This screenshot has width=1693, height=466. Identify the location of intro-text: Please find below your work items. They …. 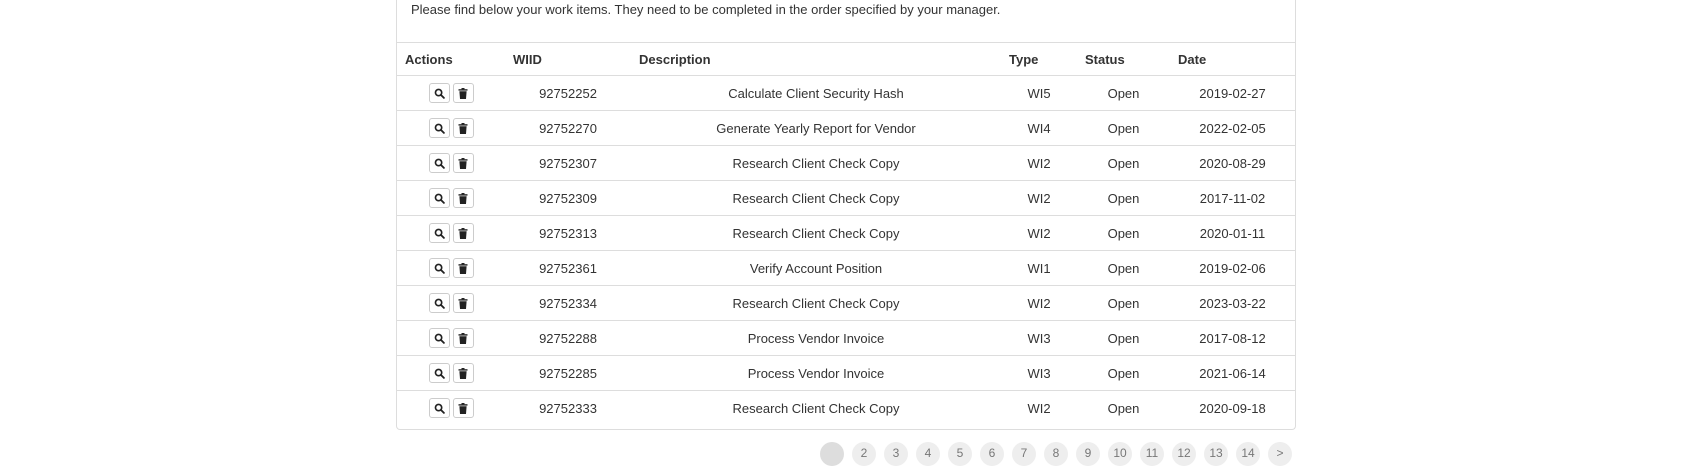
(706, 9).